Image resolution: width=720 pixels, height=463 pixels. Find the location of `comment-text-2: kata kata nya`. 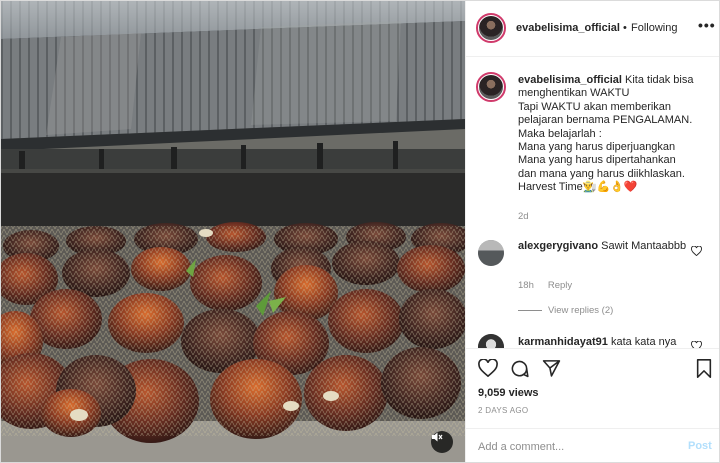

comment-text-2: kata kata nya is located at coordinates (642, 342).